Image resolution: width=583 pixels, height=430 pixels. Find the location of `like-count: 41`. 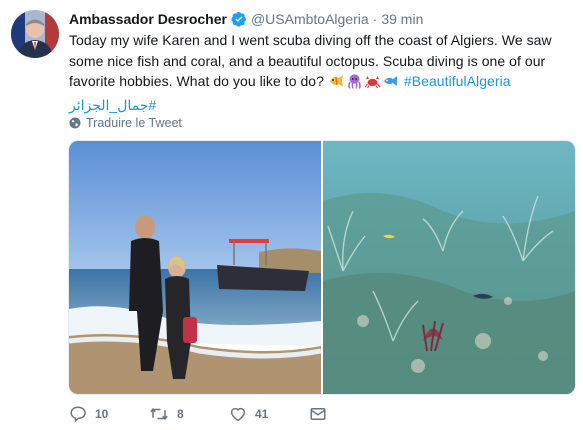

like-count: 41 is located at coordinates (262, 414).